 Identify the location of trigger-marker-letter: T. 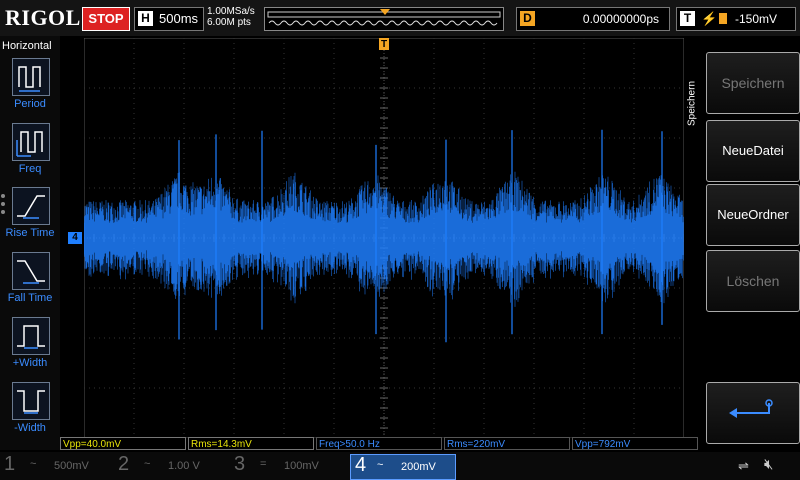
(384, 44).